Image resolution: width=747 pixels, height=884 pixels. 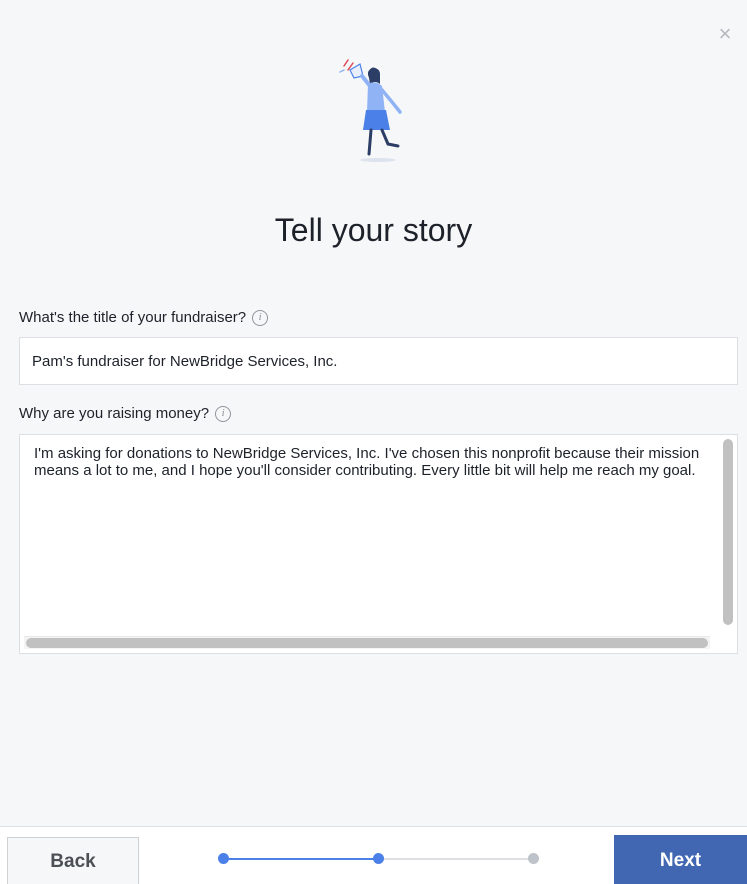 I want to click on horizontal-scrollbar-thumb, so click(x=367, y=643).